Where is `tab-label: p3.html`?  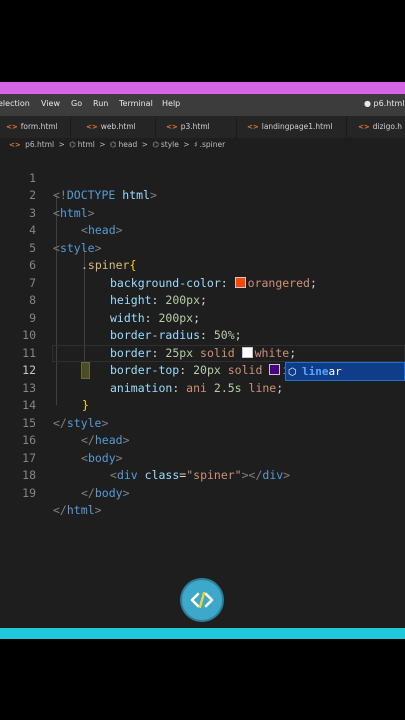 tab-label: p3.html is located at coordinates (195, 126).